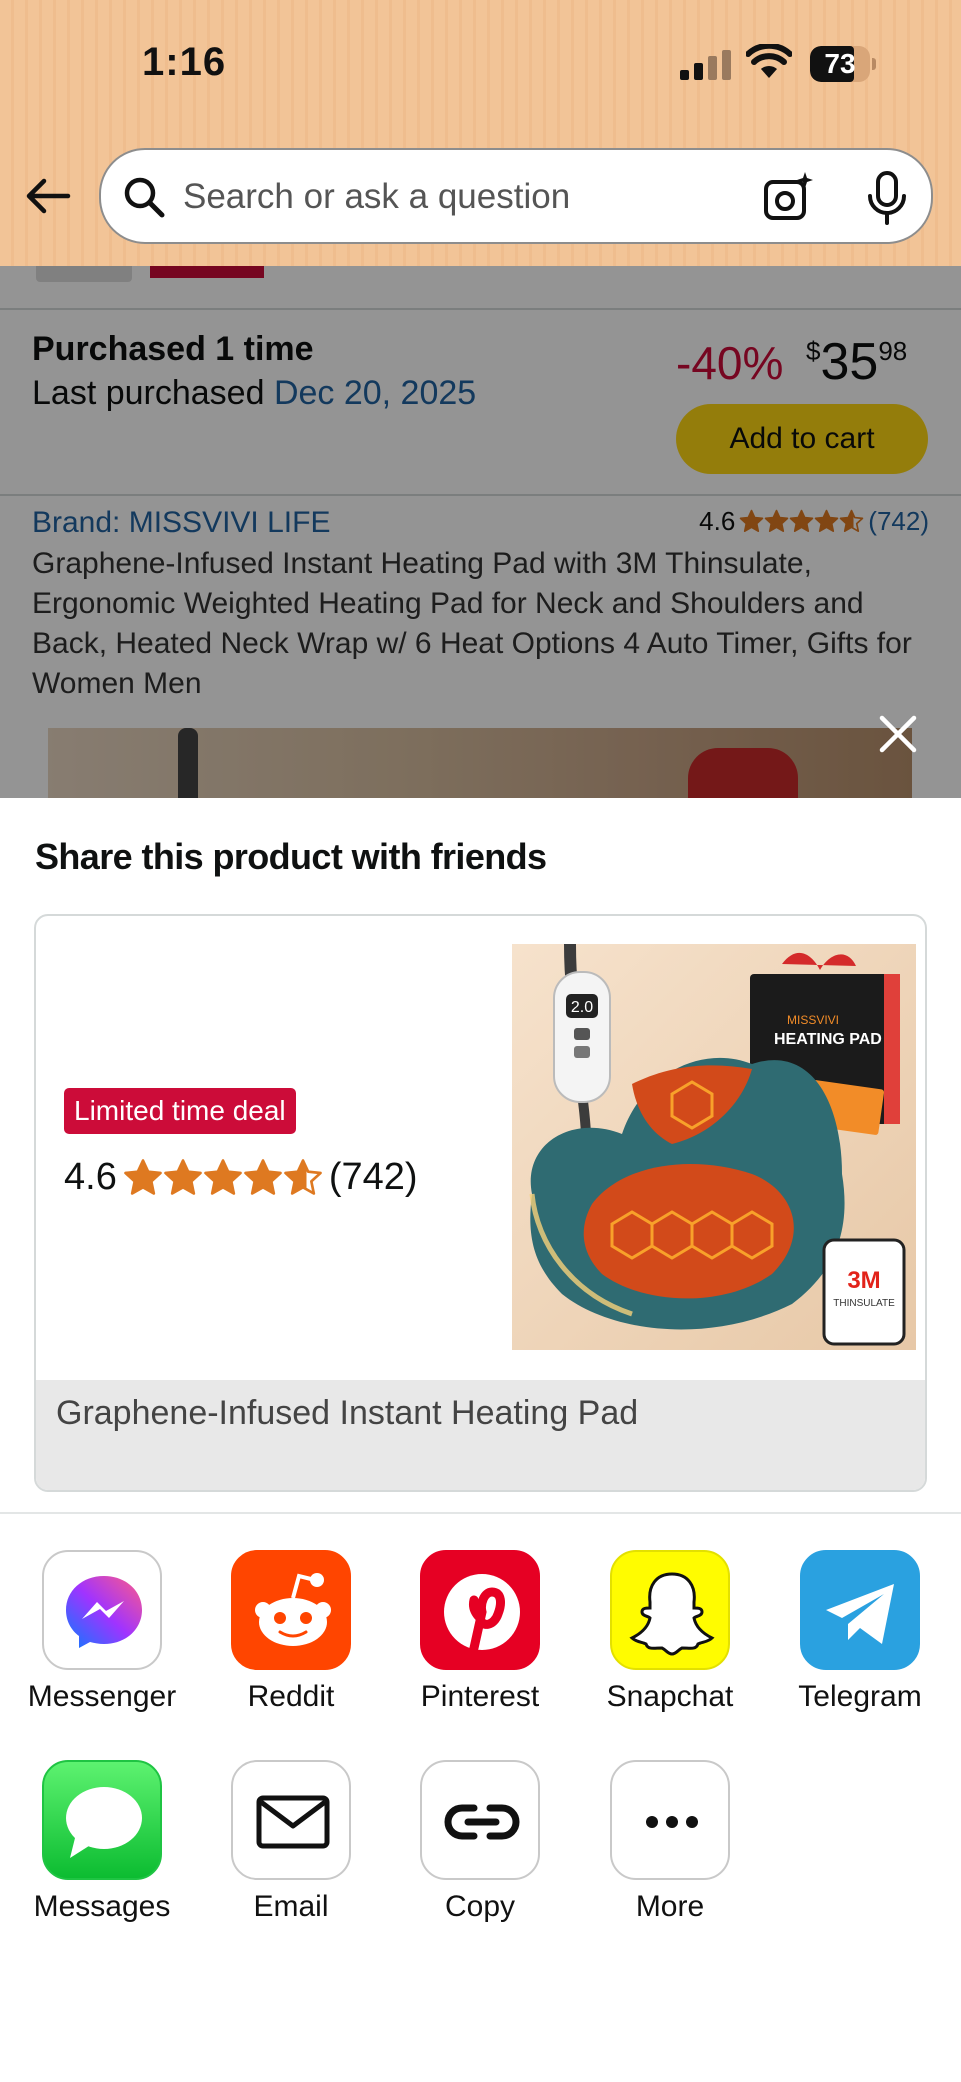 The width and height of the screenshot is (961, 2082). What do you see at coordinates (480, 1435) in the screenshot?
I see `card-footer: Graphene-Infused Instant Heating Pad` at bounding box center [480, 1435].